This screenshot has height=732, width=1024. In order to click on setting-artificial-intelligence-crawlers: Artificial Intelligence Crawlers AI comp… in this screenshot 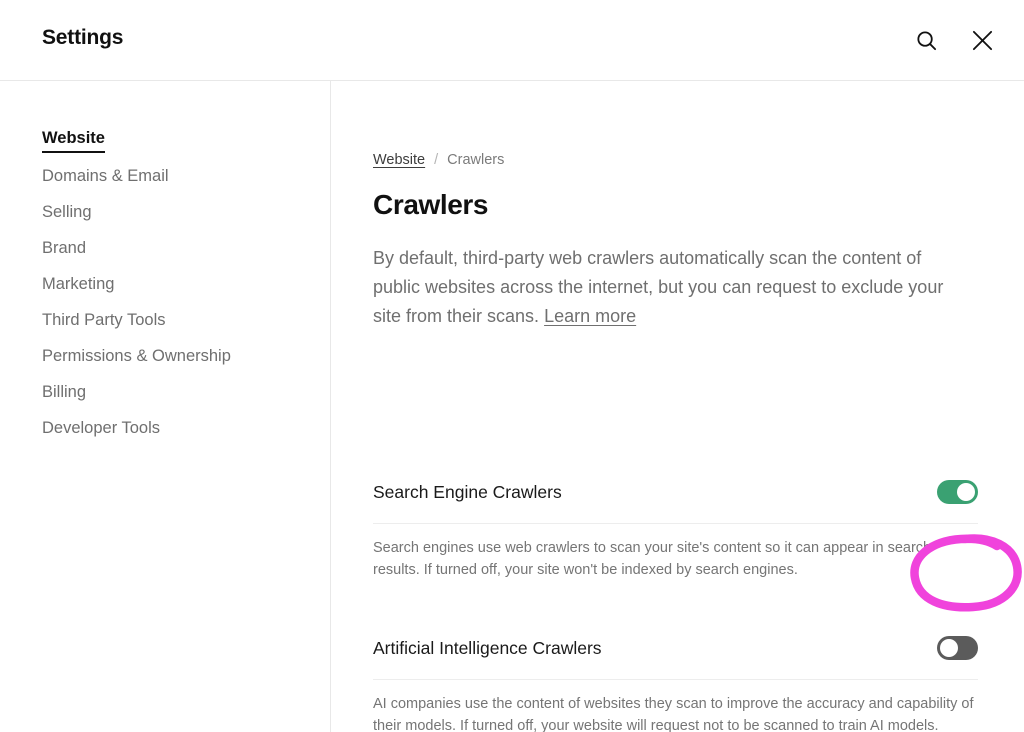, I will do `click(675, 684)`.